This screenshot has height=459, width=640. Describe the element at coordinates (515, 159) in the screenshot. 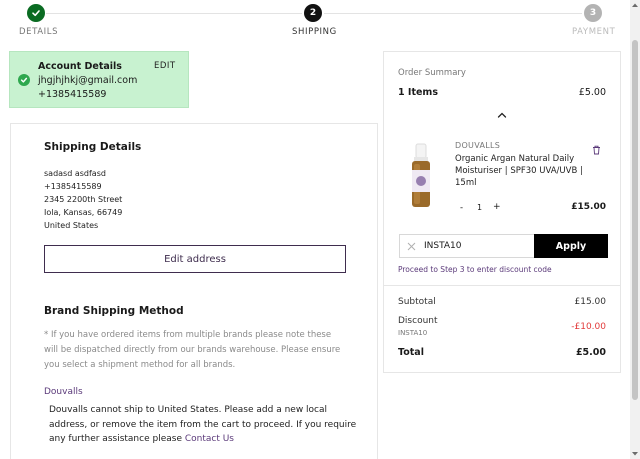

I see `product-name-line: Organic Argan Natural Daily` at that location.